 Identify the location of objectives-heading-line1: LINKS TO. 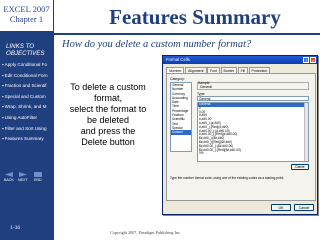
(20, 46).